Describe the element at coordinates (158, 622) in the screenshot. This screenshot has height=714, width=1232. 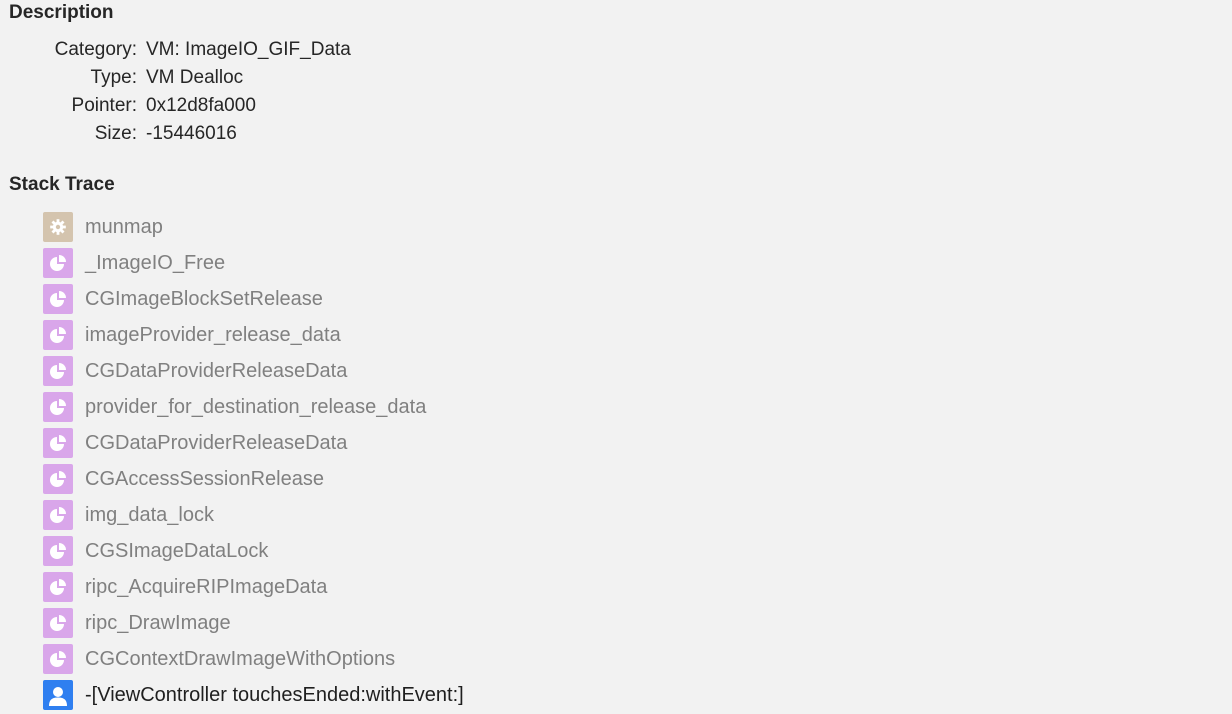
I see `frame-label: ripc_DrawImage` at that location.